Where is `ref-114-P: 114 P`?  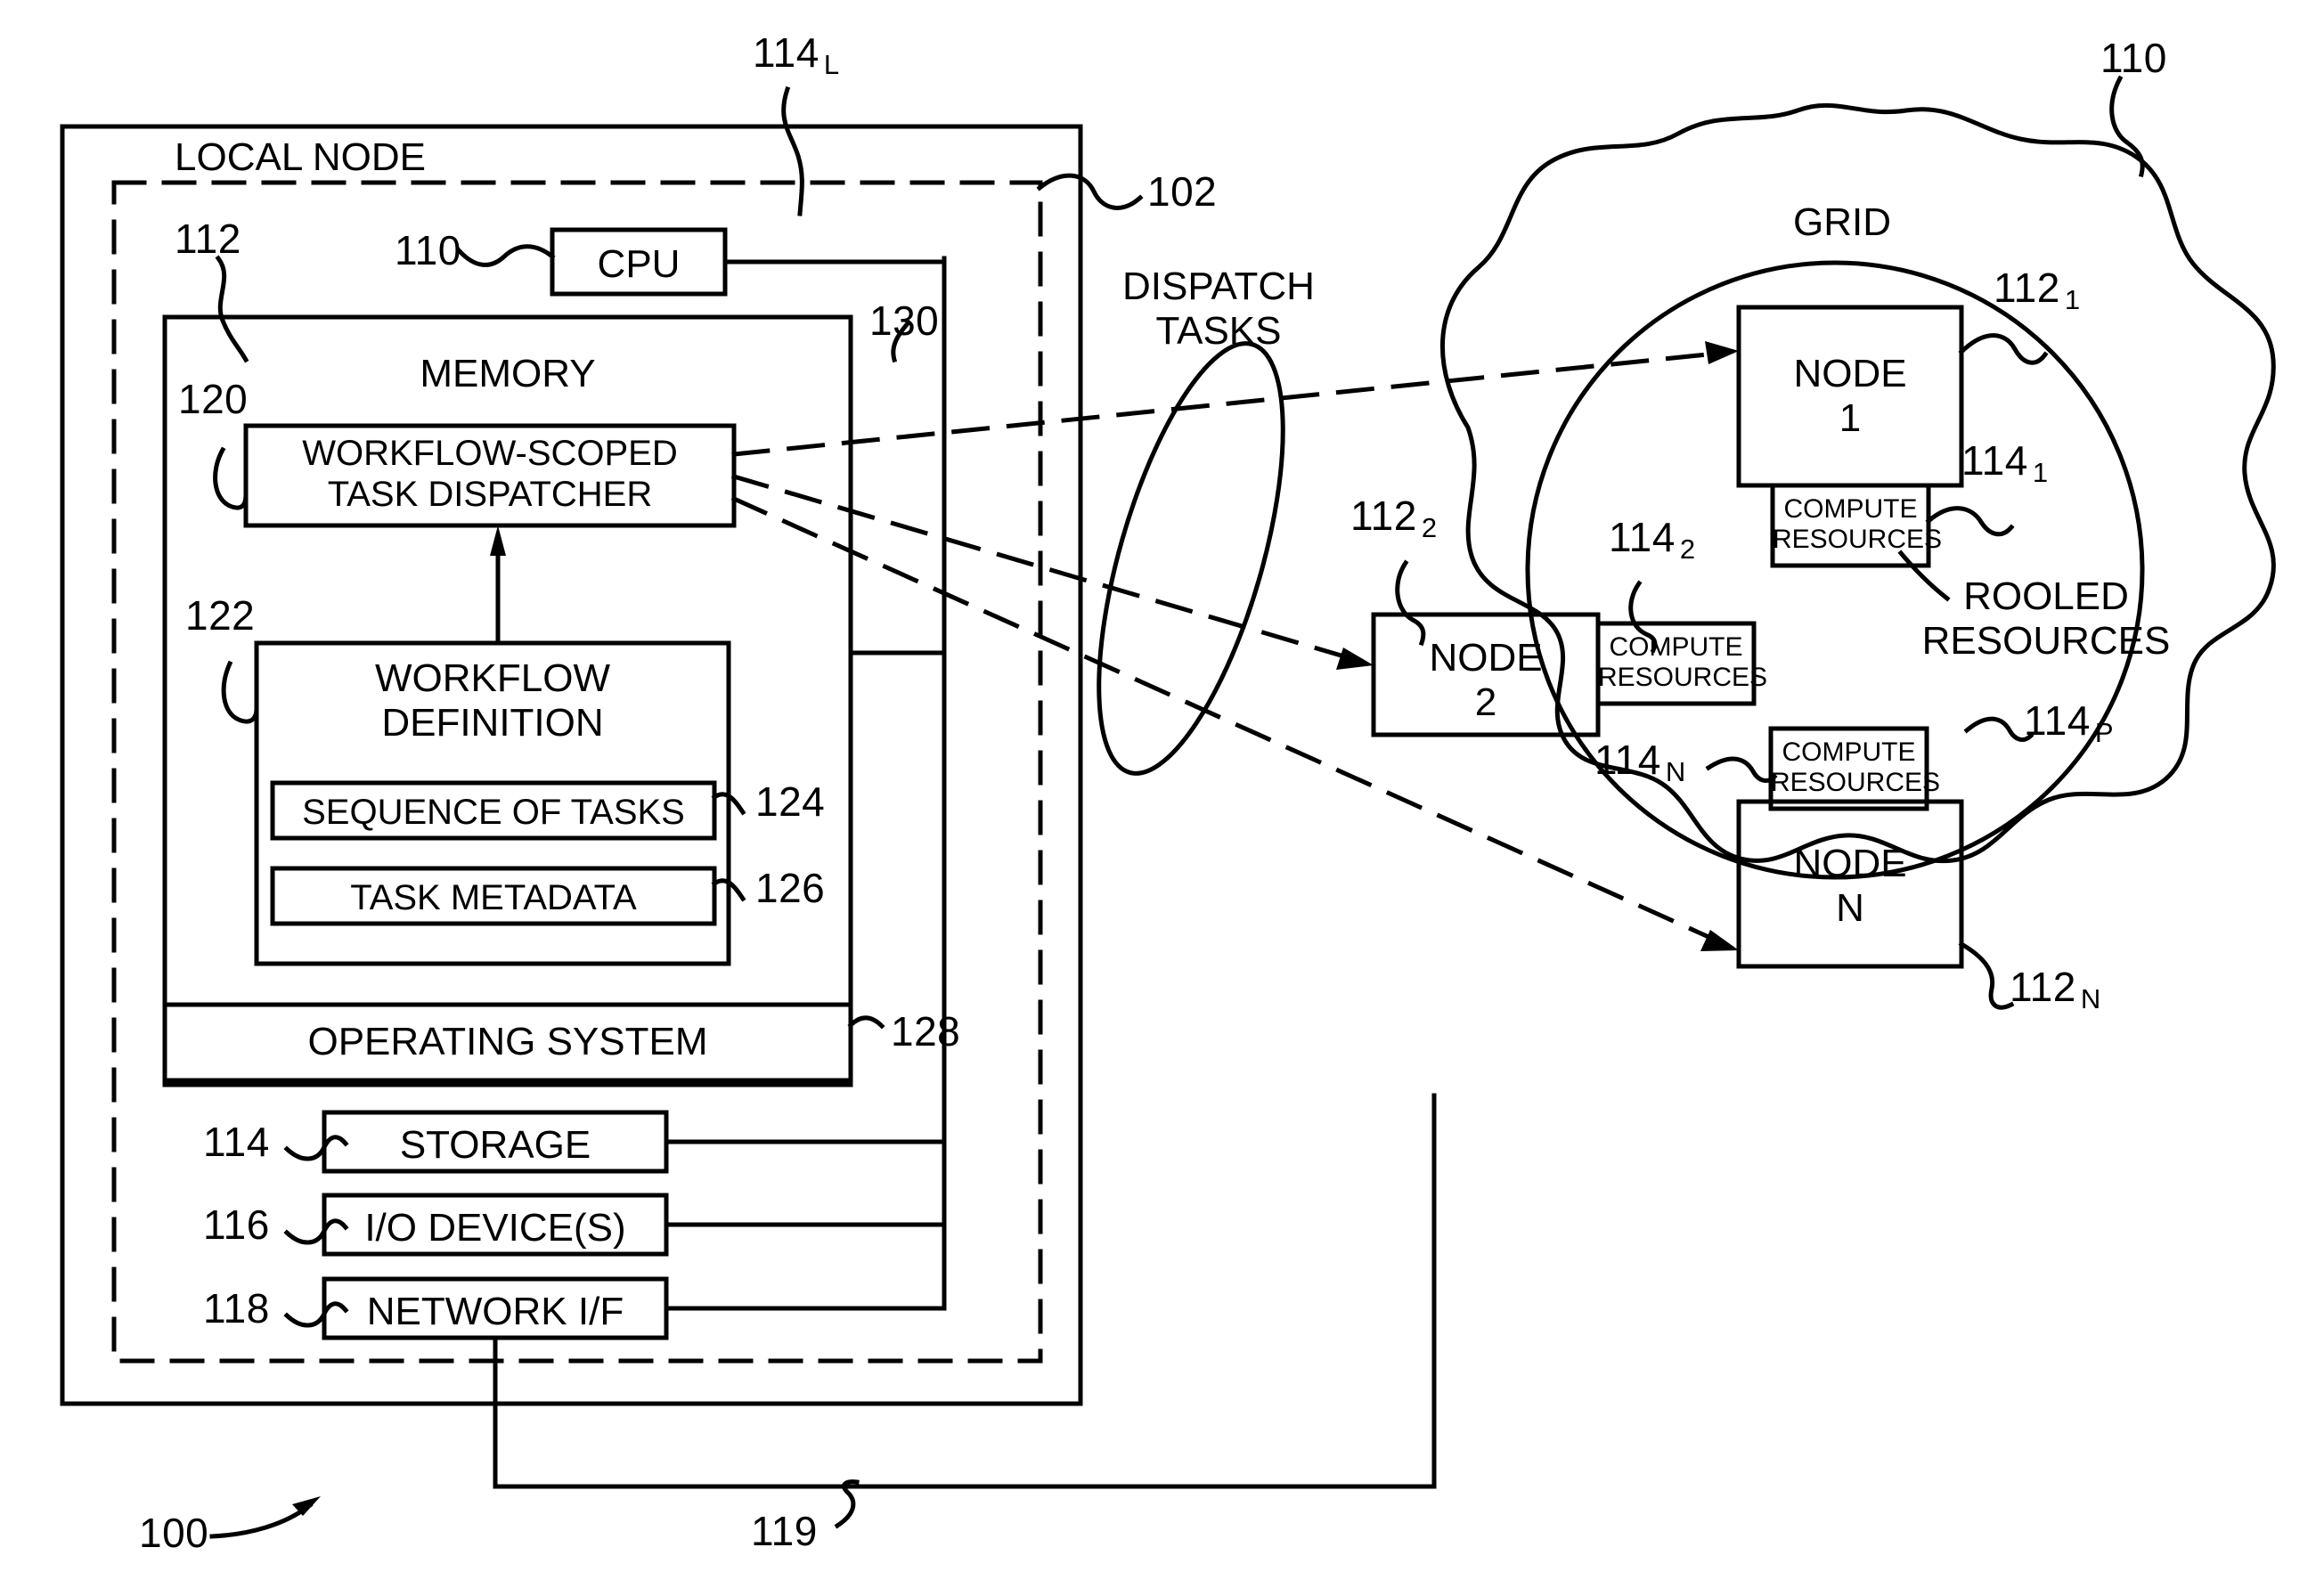 ref-114-P: 114 P is located at coordinates (2069, 722).